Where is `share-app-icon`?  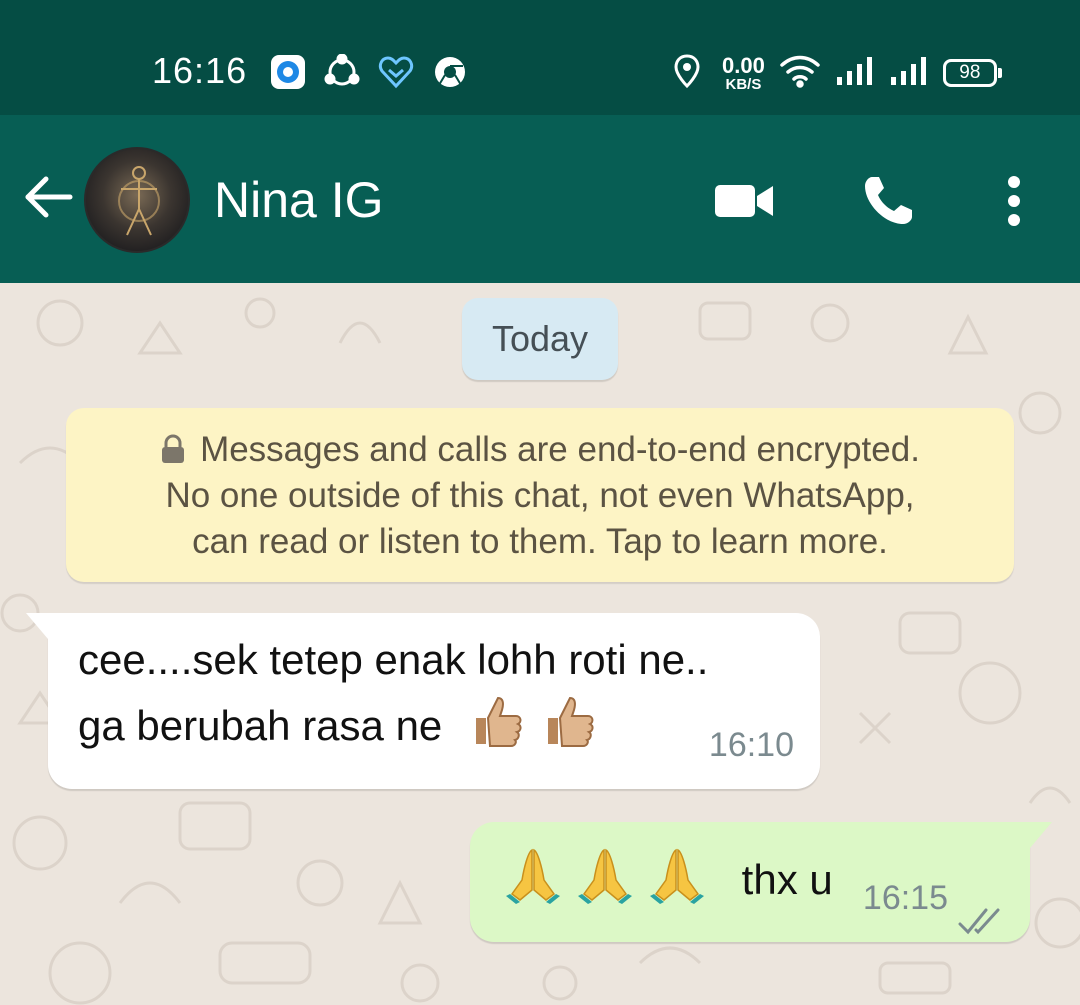 share-app-icon is located at coordinates (342, 71).